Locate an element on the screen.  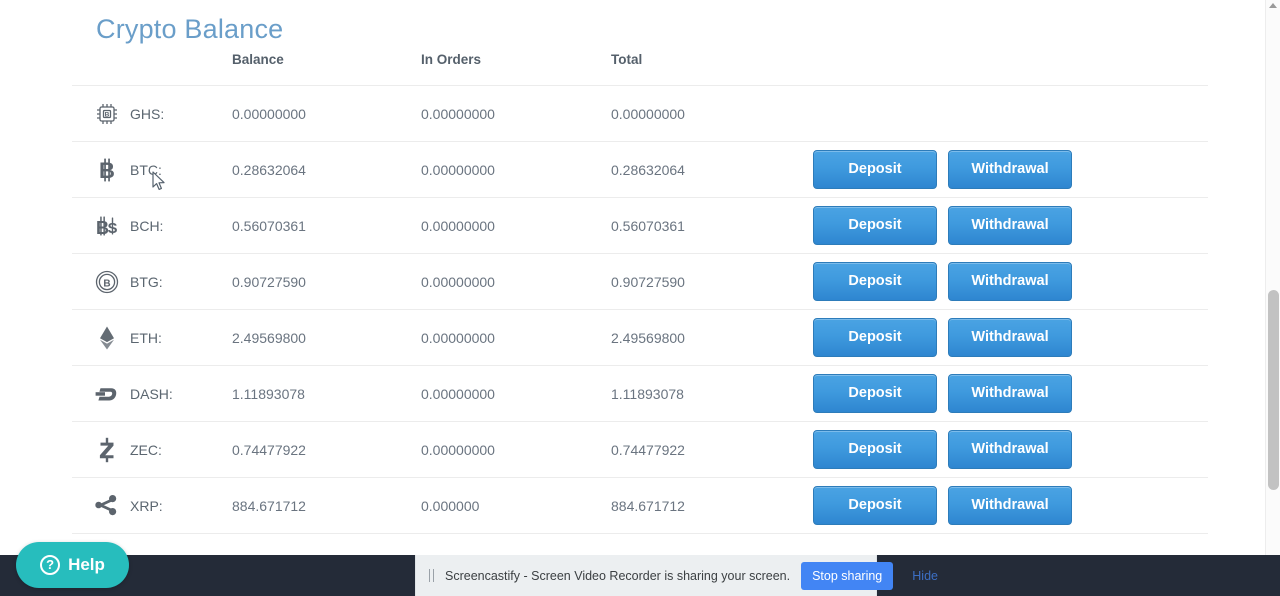
cell-balance-text: 1.11893078 is located at coordinates (268, 393).